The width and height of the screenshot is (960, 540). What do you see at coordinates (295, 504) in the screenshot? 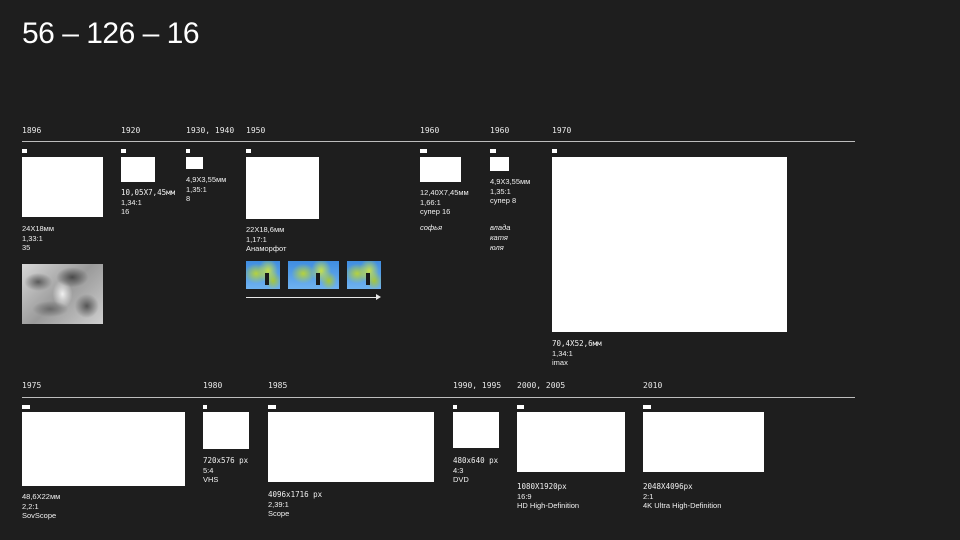
I see `format-info-scope: 4096x1716 px 2,39:1 Scope` at bounding box center [295, 504].